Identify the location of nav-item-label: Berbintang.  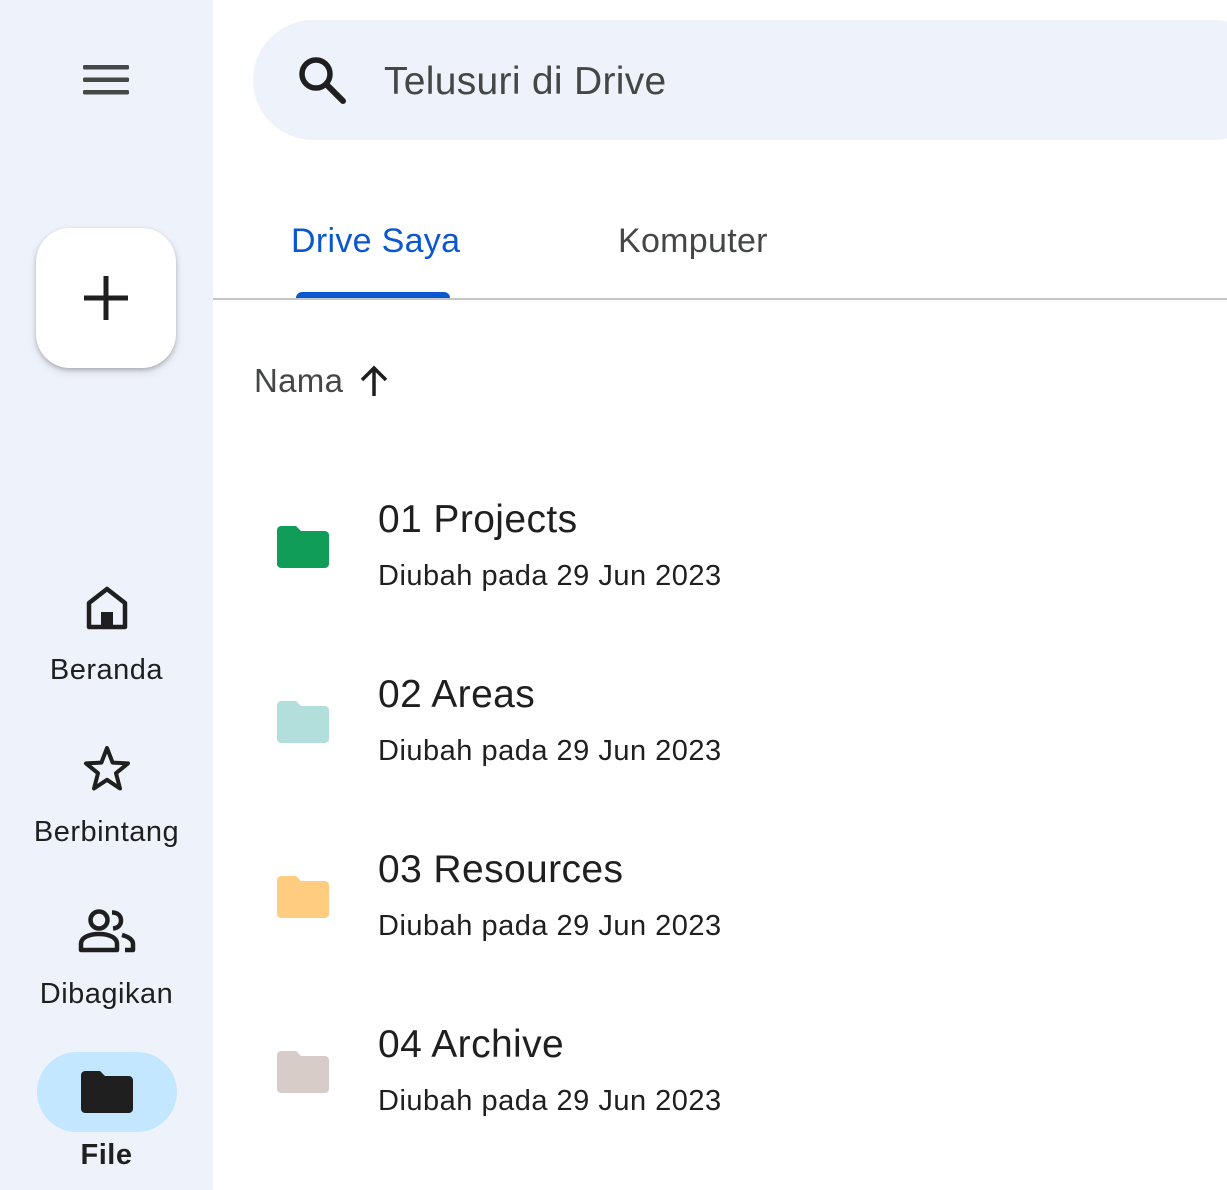
(106, 832).